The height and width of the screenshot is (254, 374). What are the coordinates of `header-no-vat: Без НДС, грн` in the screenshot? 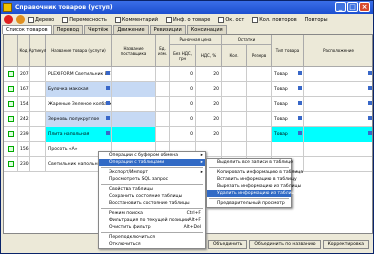 It's located at (183, 56).